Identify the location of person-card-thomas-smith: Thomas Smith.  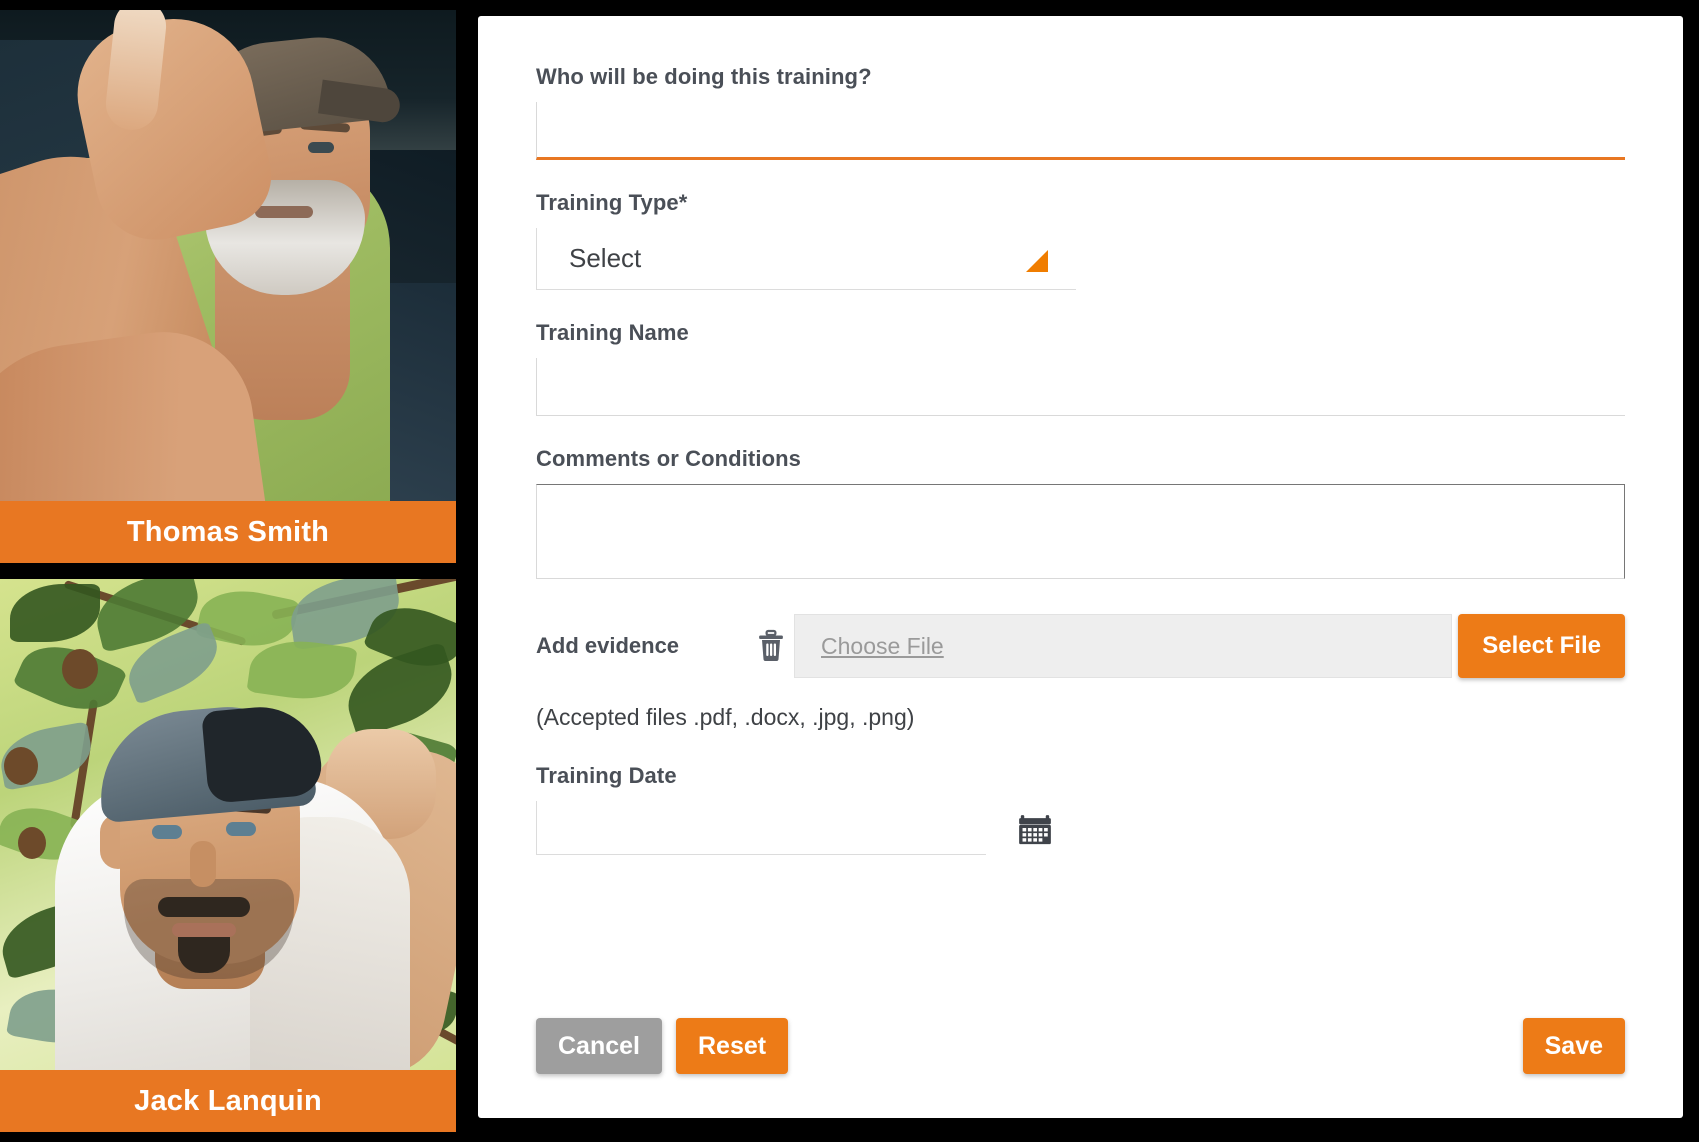
(228, 286).